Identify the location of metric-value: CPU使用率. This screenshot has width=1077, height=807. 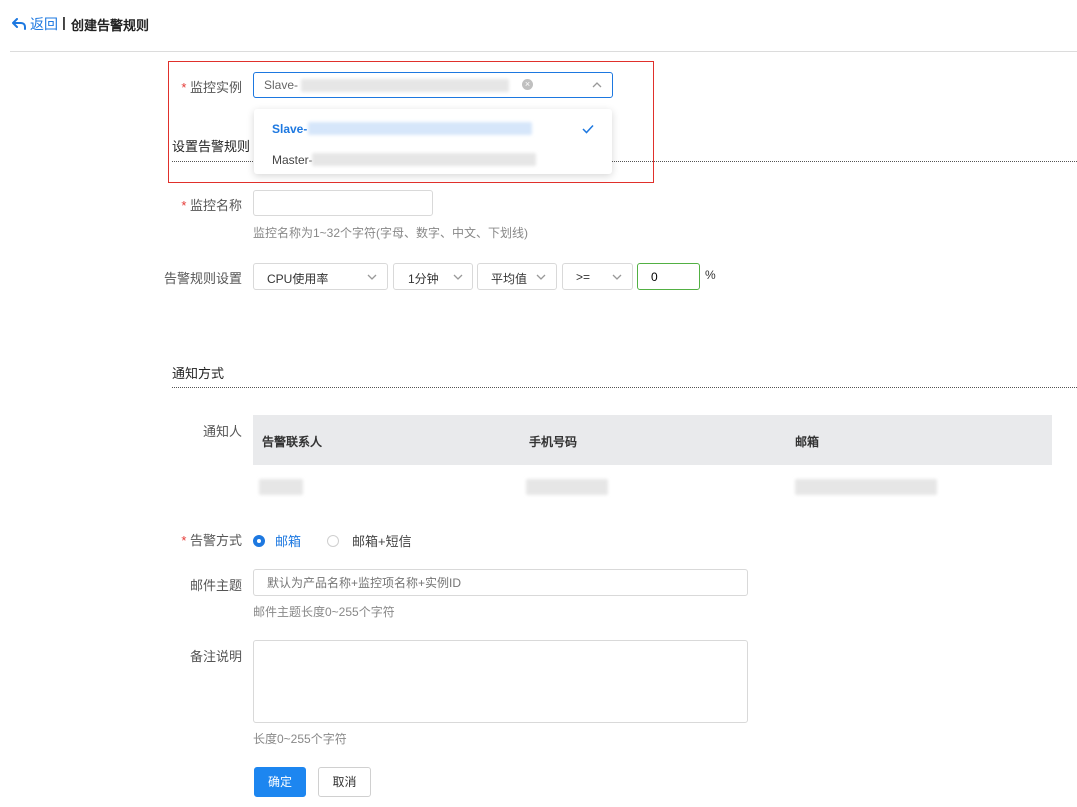
(298, 279).